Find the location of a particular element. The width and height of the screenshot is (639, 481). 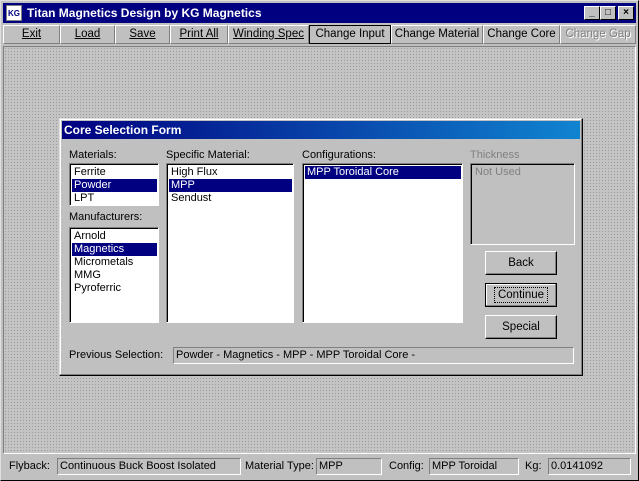

thickness-label: Thickness is located at coordinates (495, 155).